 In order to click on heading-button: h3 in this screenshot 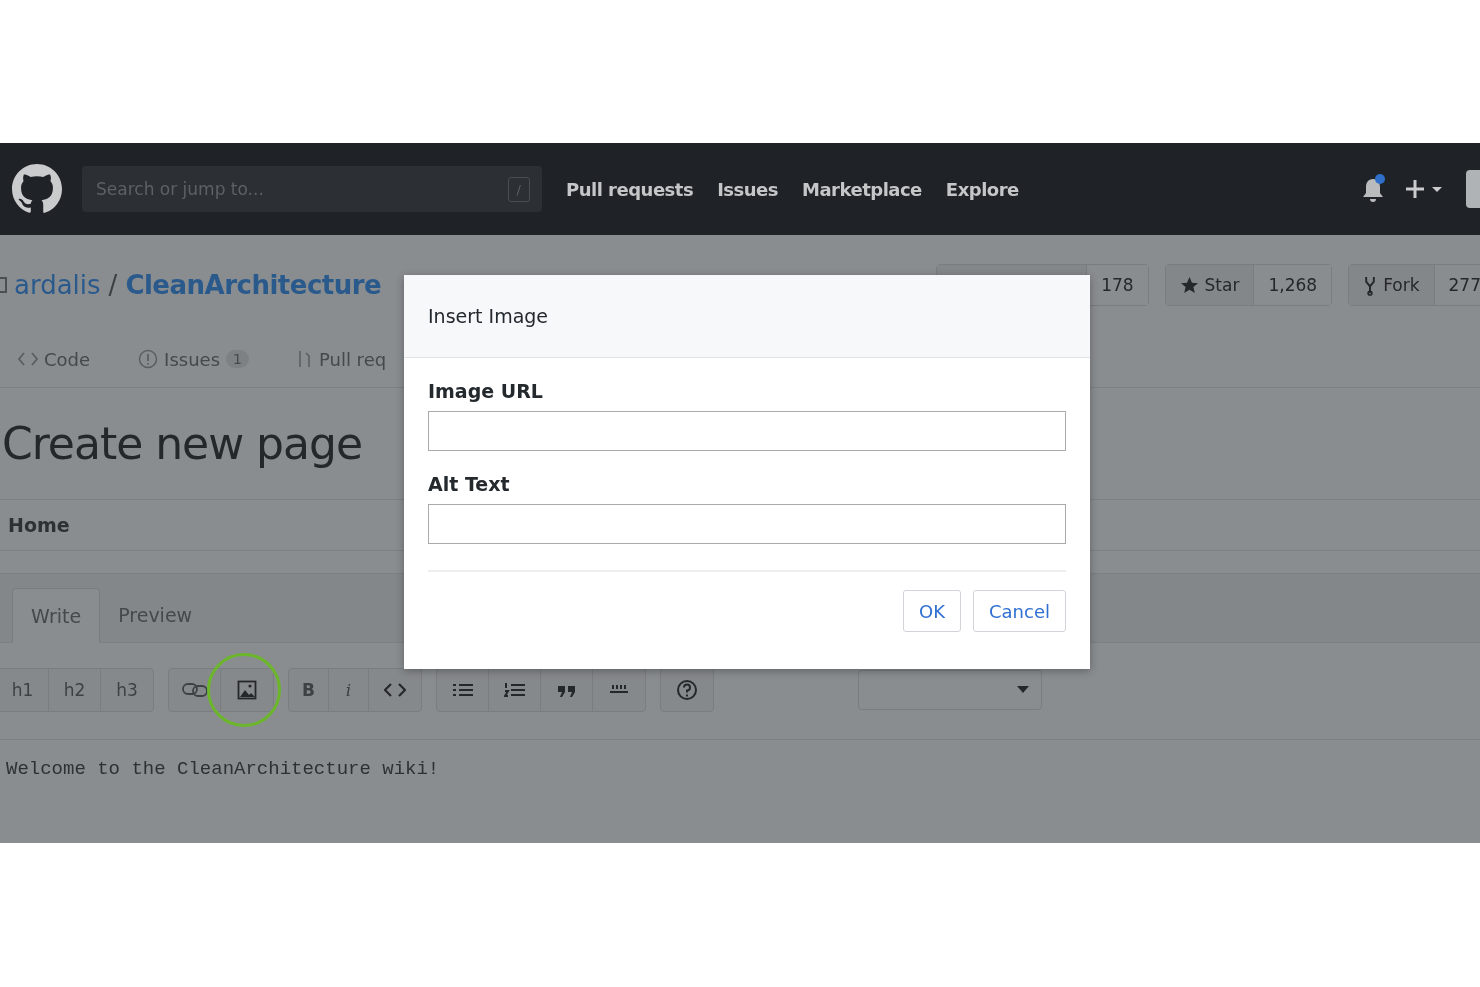, I will do `click(127, 690)`.